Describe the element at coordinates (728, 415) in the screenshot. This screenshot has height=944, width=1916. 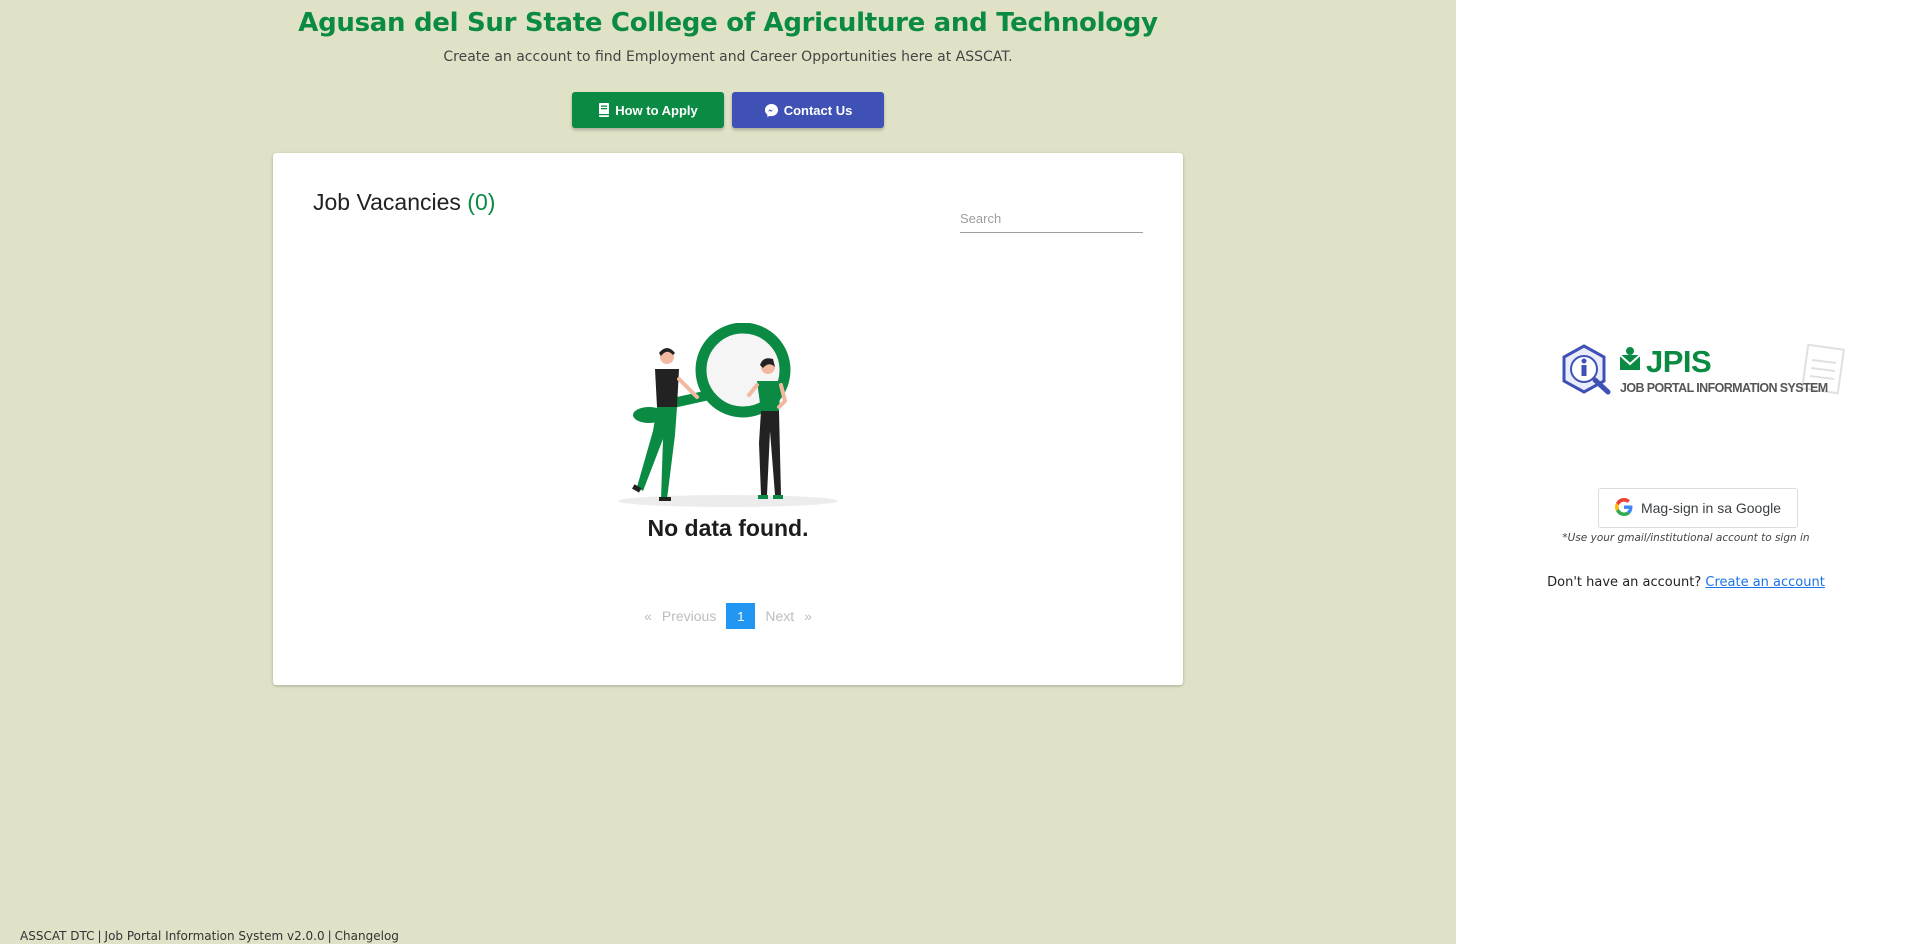
I see `empty-state-illustration` at that location.